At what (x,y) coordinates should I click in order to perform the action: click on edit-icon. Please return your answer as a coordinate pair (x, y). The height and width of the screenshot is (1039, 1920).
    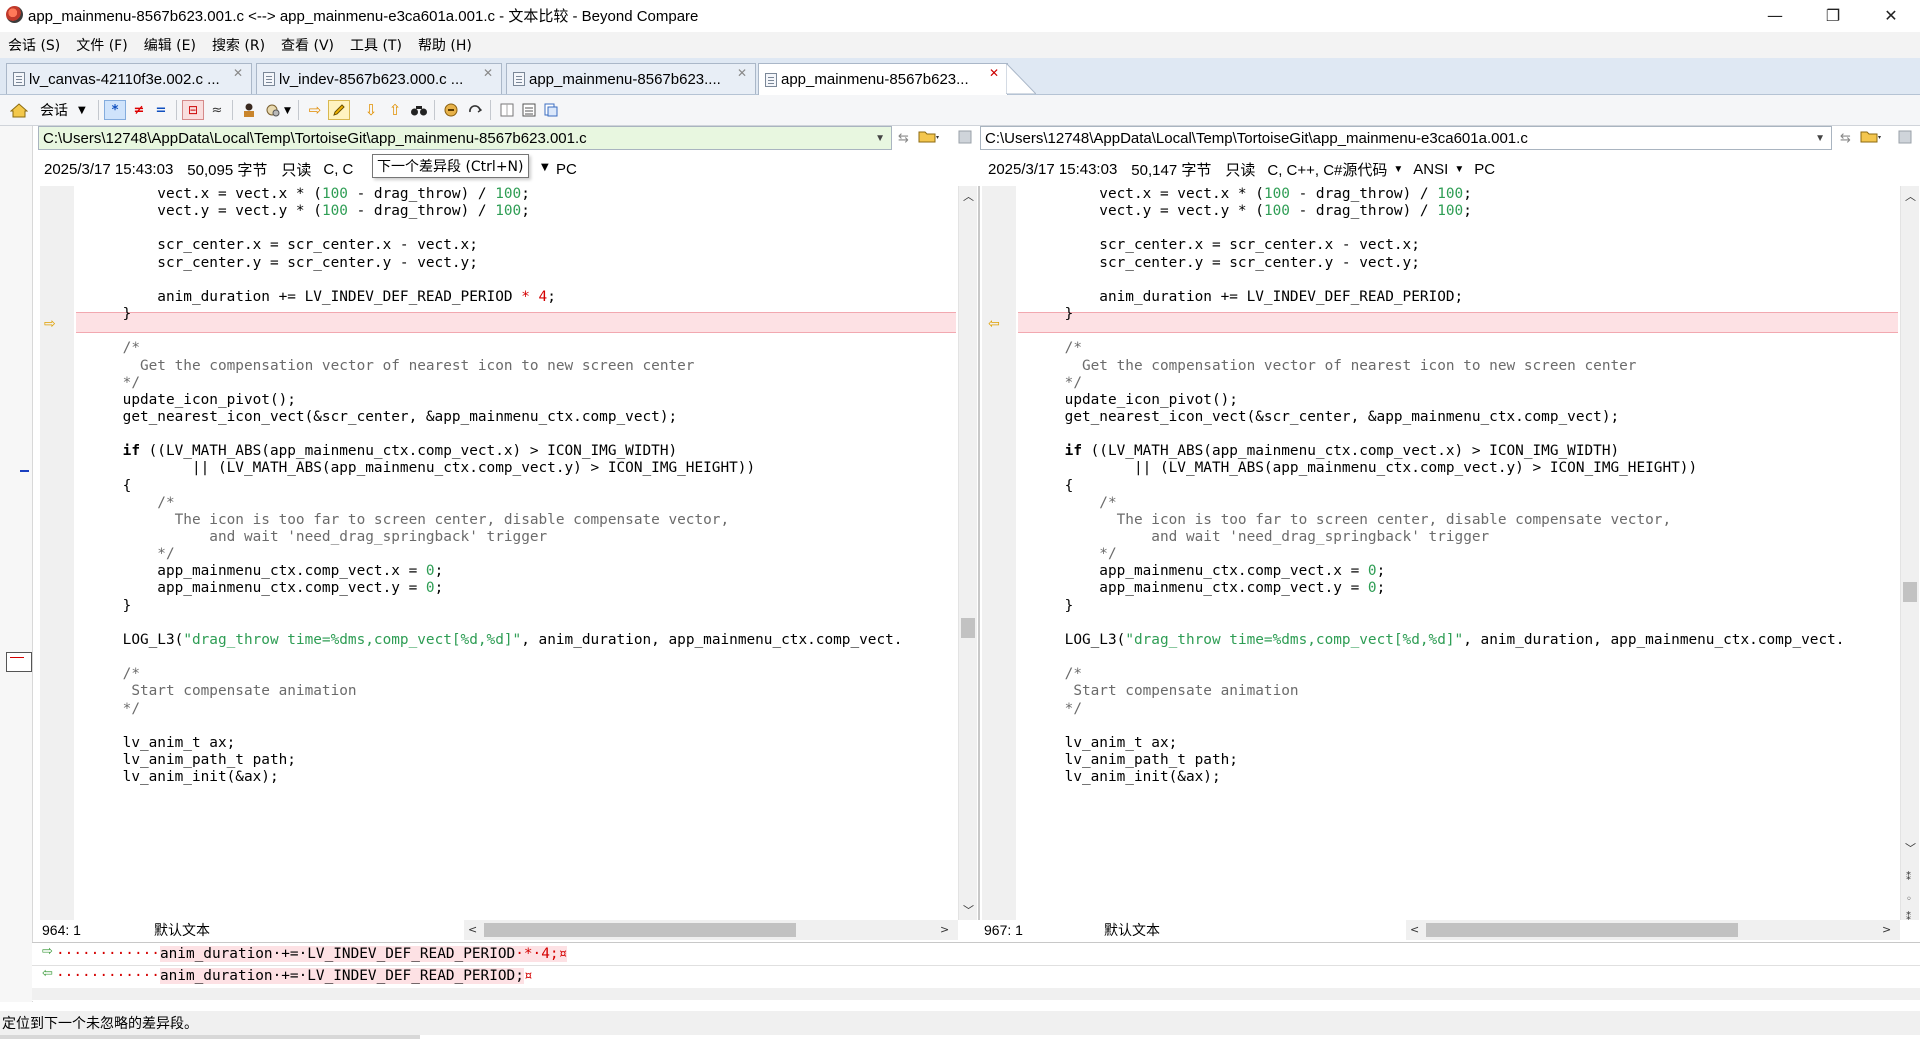
    Looking at the image, I should click on (339, 110).